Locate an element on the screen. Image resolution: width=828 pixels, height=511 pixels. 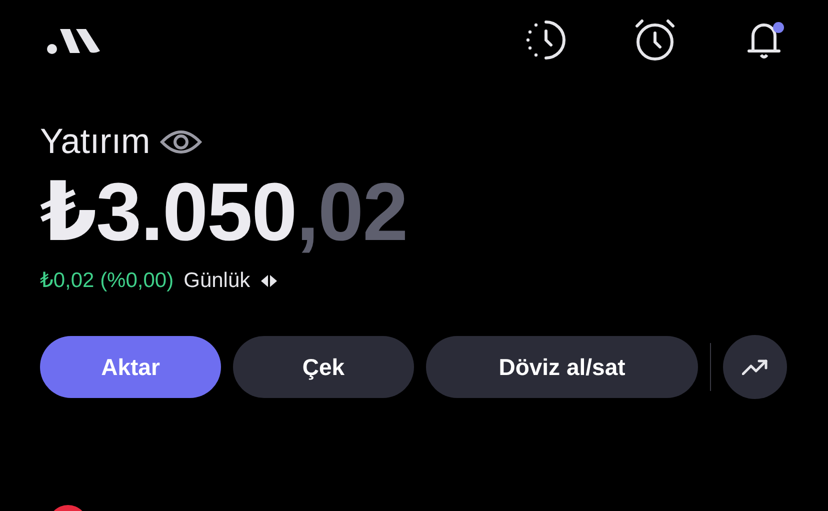
daily-change: ₺0,02 (%0,00) is located at coordinates (107, 281).